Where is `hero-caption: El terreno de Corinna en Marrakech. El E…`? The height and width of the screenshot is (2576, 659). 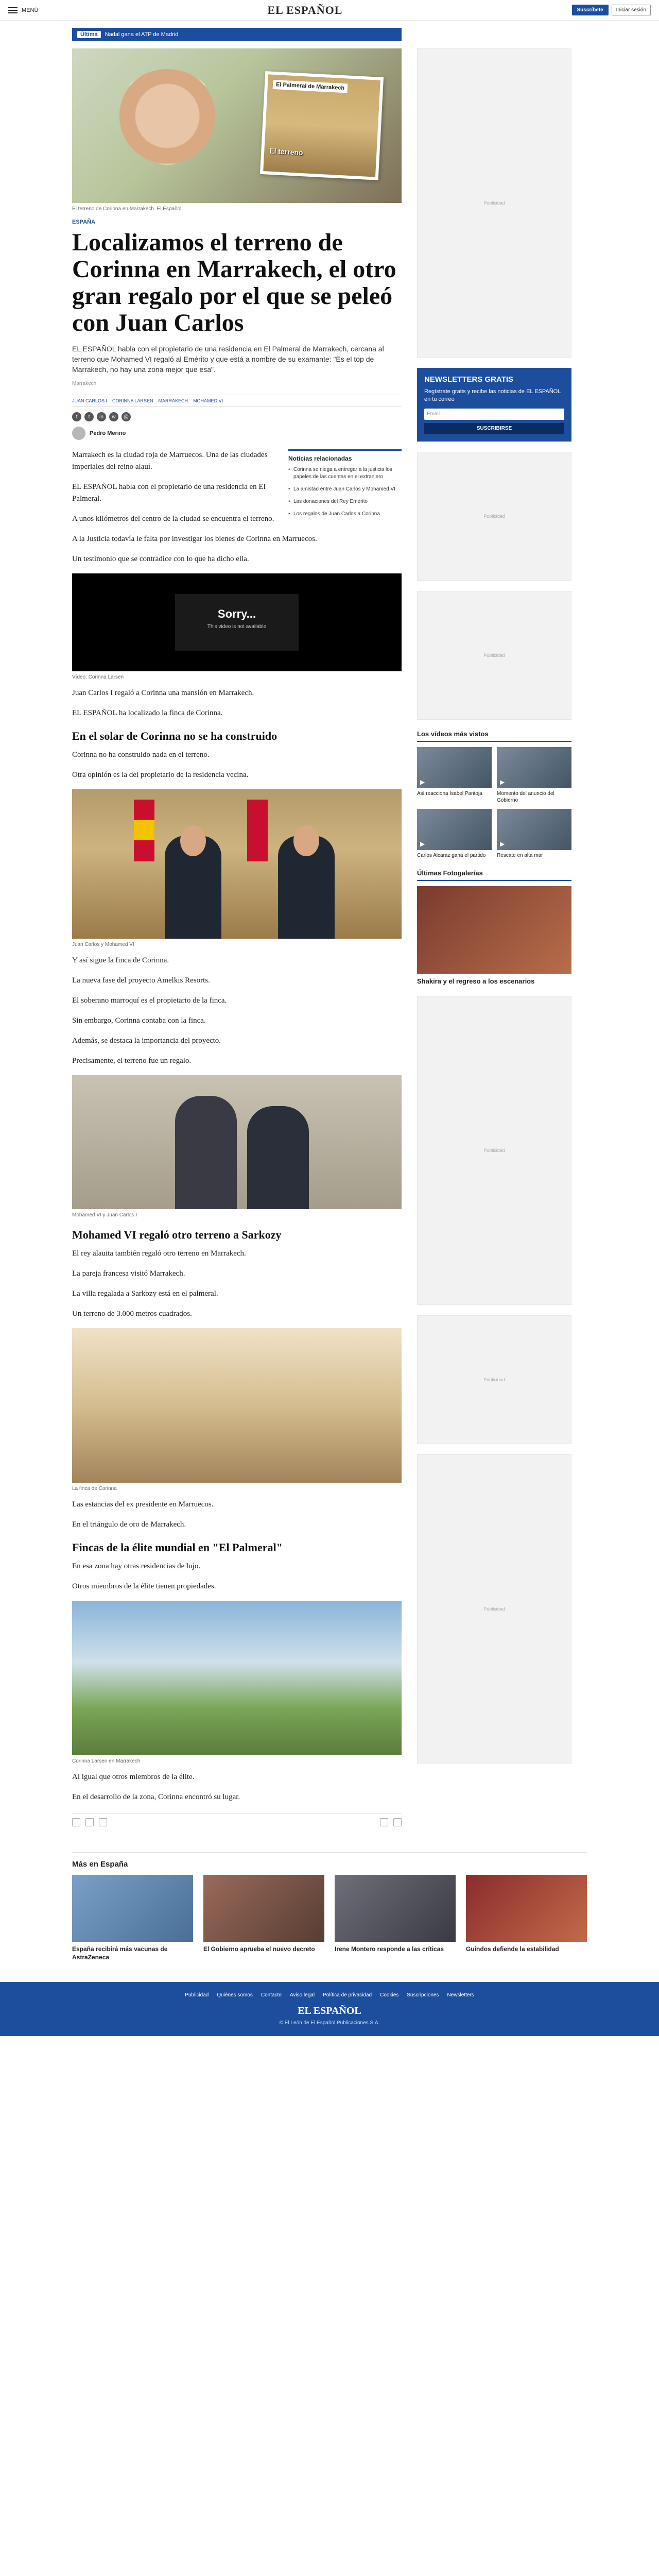 hero-caption: El terreno de Corinna en Marrakech. El E… is located at coordinates (127, 209).